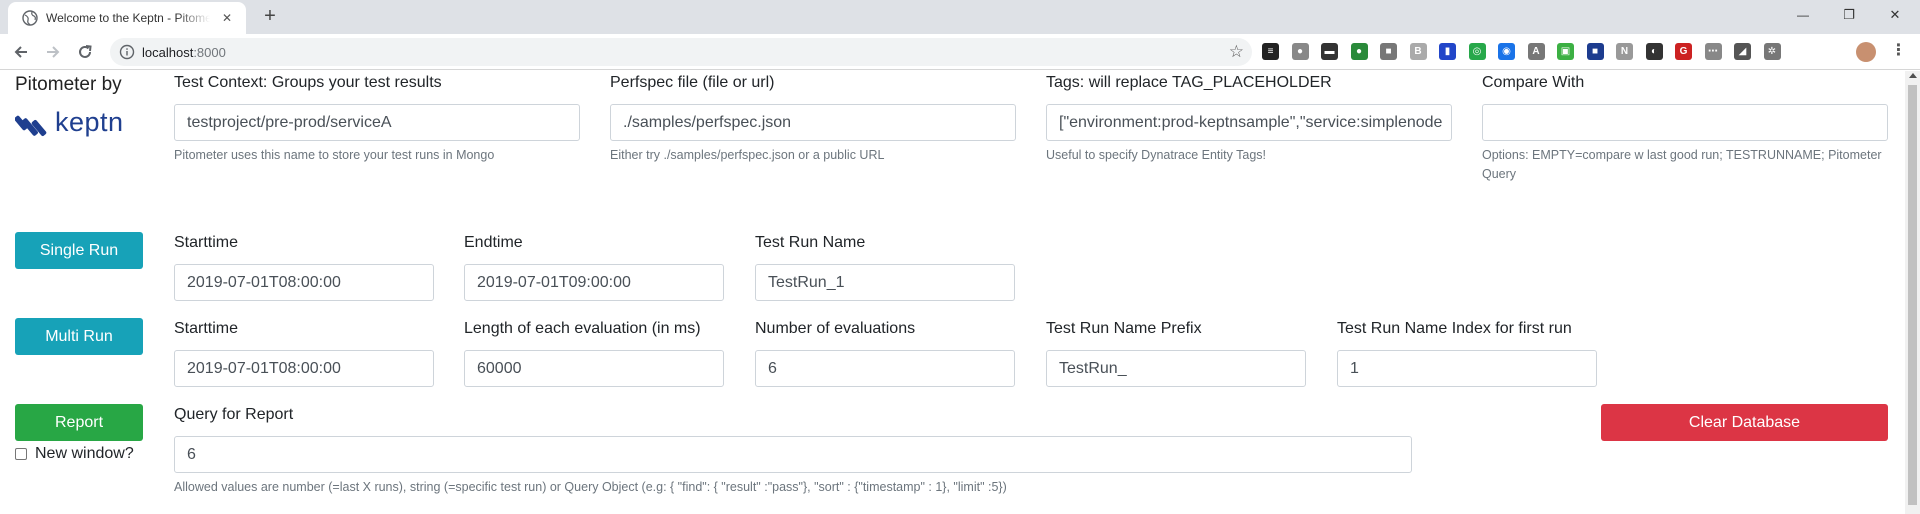 The width and height of the screenshot is (1920, 514). Describe the element at coordinates (594, 282) in the screenshot. I see `single-endtime-input: 2019-07-01T09:00:00` at that location.